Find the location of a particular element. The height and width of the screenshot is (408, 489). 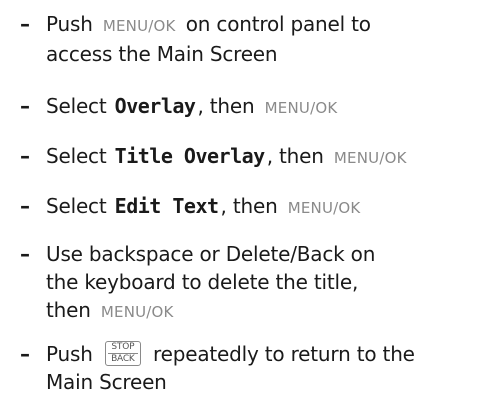

instruction-line: Select Overlay, then MENU/OK is located at coordinates (192, 106).